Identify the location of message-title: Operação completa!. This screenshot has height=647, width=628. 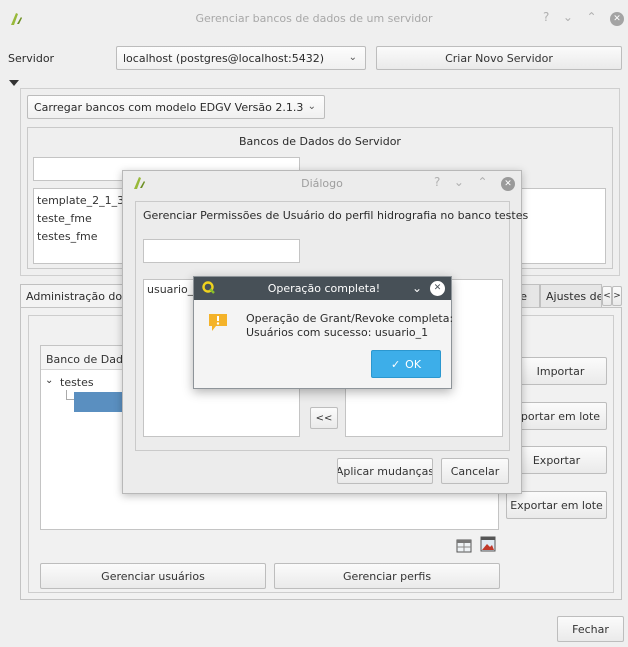
(324, 288).